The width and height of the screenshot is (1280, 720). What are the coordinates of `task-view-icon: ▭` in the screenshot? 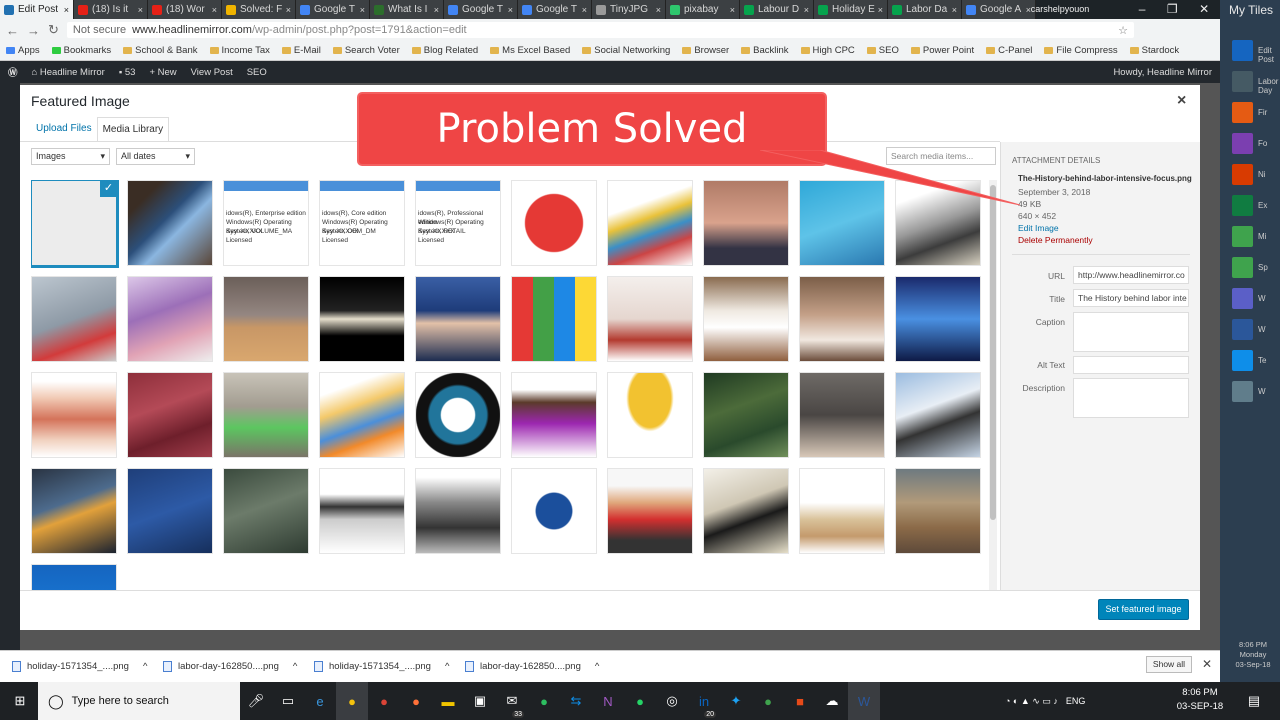 It's located at (288, 701).